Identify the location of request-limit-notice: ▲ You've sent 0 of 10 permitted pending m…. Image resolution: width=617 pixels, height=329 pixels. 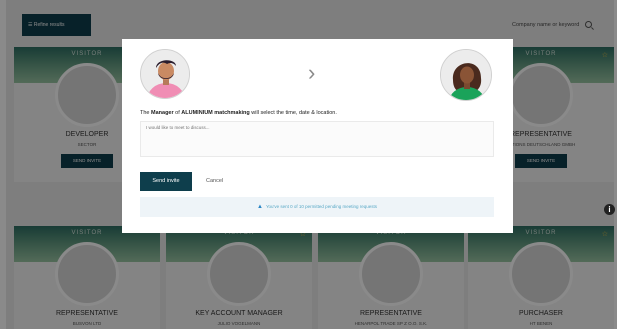
(317, 207).